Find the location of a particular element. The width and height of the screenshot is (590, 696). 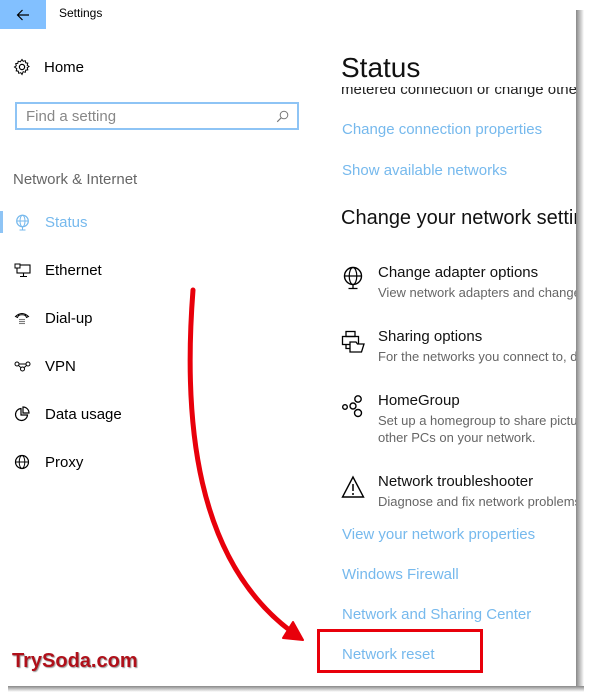

network-sharing-center-link: Network and Sharing Center is located at coordinates (436, 614).